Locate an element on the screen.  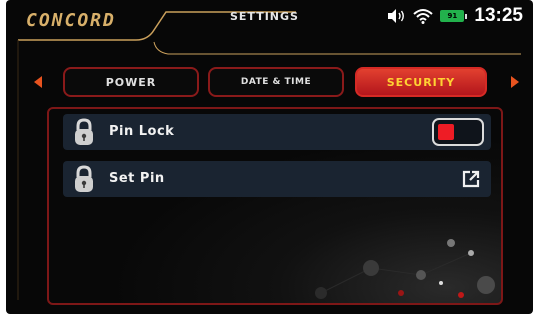
clock: 13:25 is located at coordinates (498, 15).